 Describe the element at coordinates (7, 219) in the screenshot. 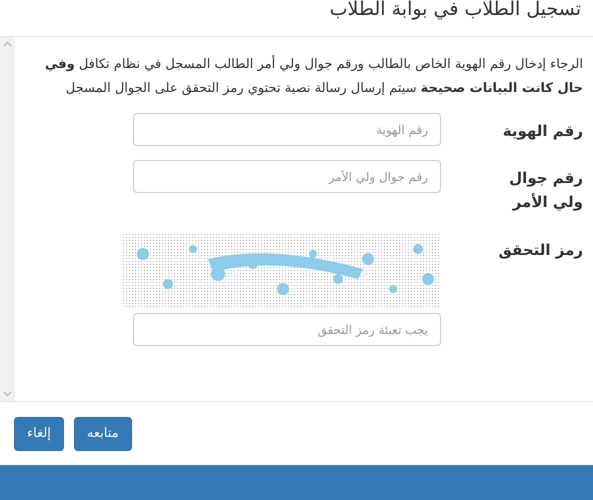

I see `scrollbar` at that location.